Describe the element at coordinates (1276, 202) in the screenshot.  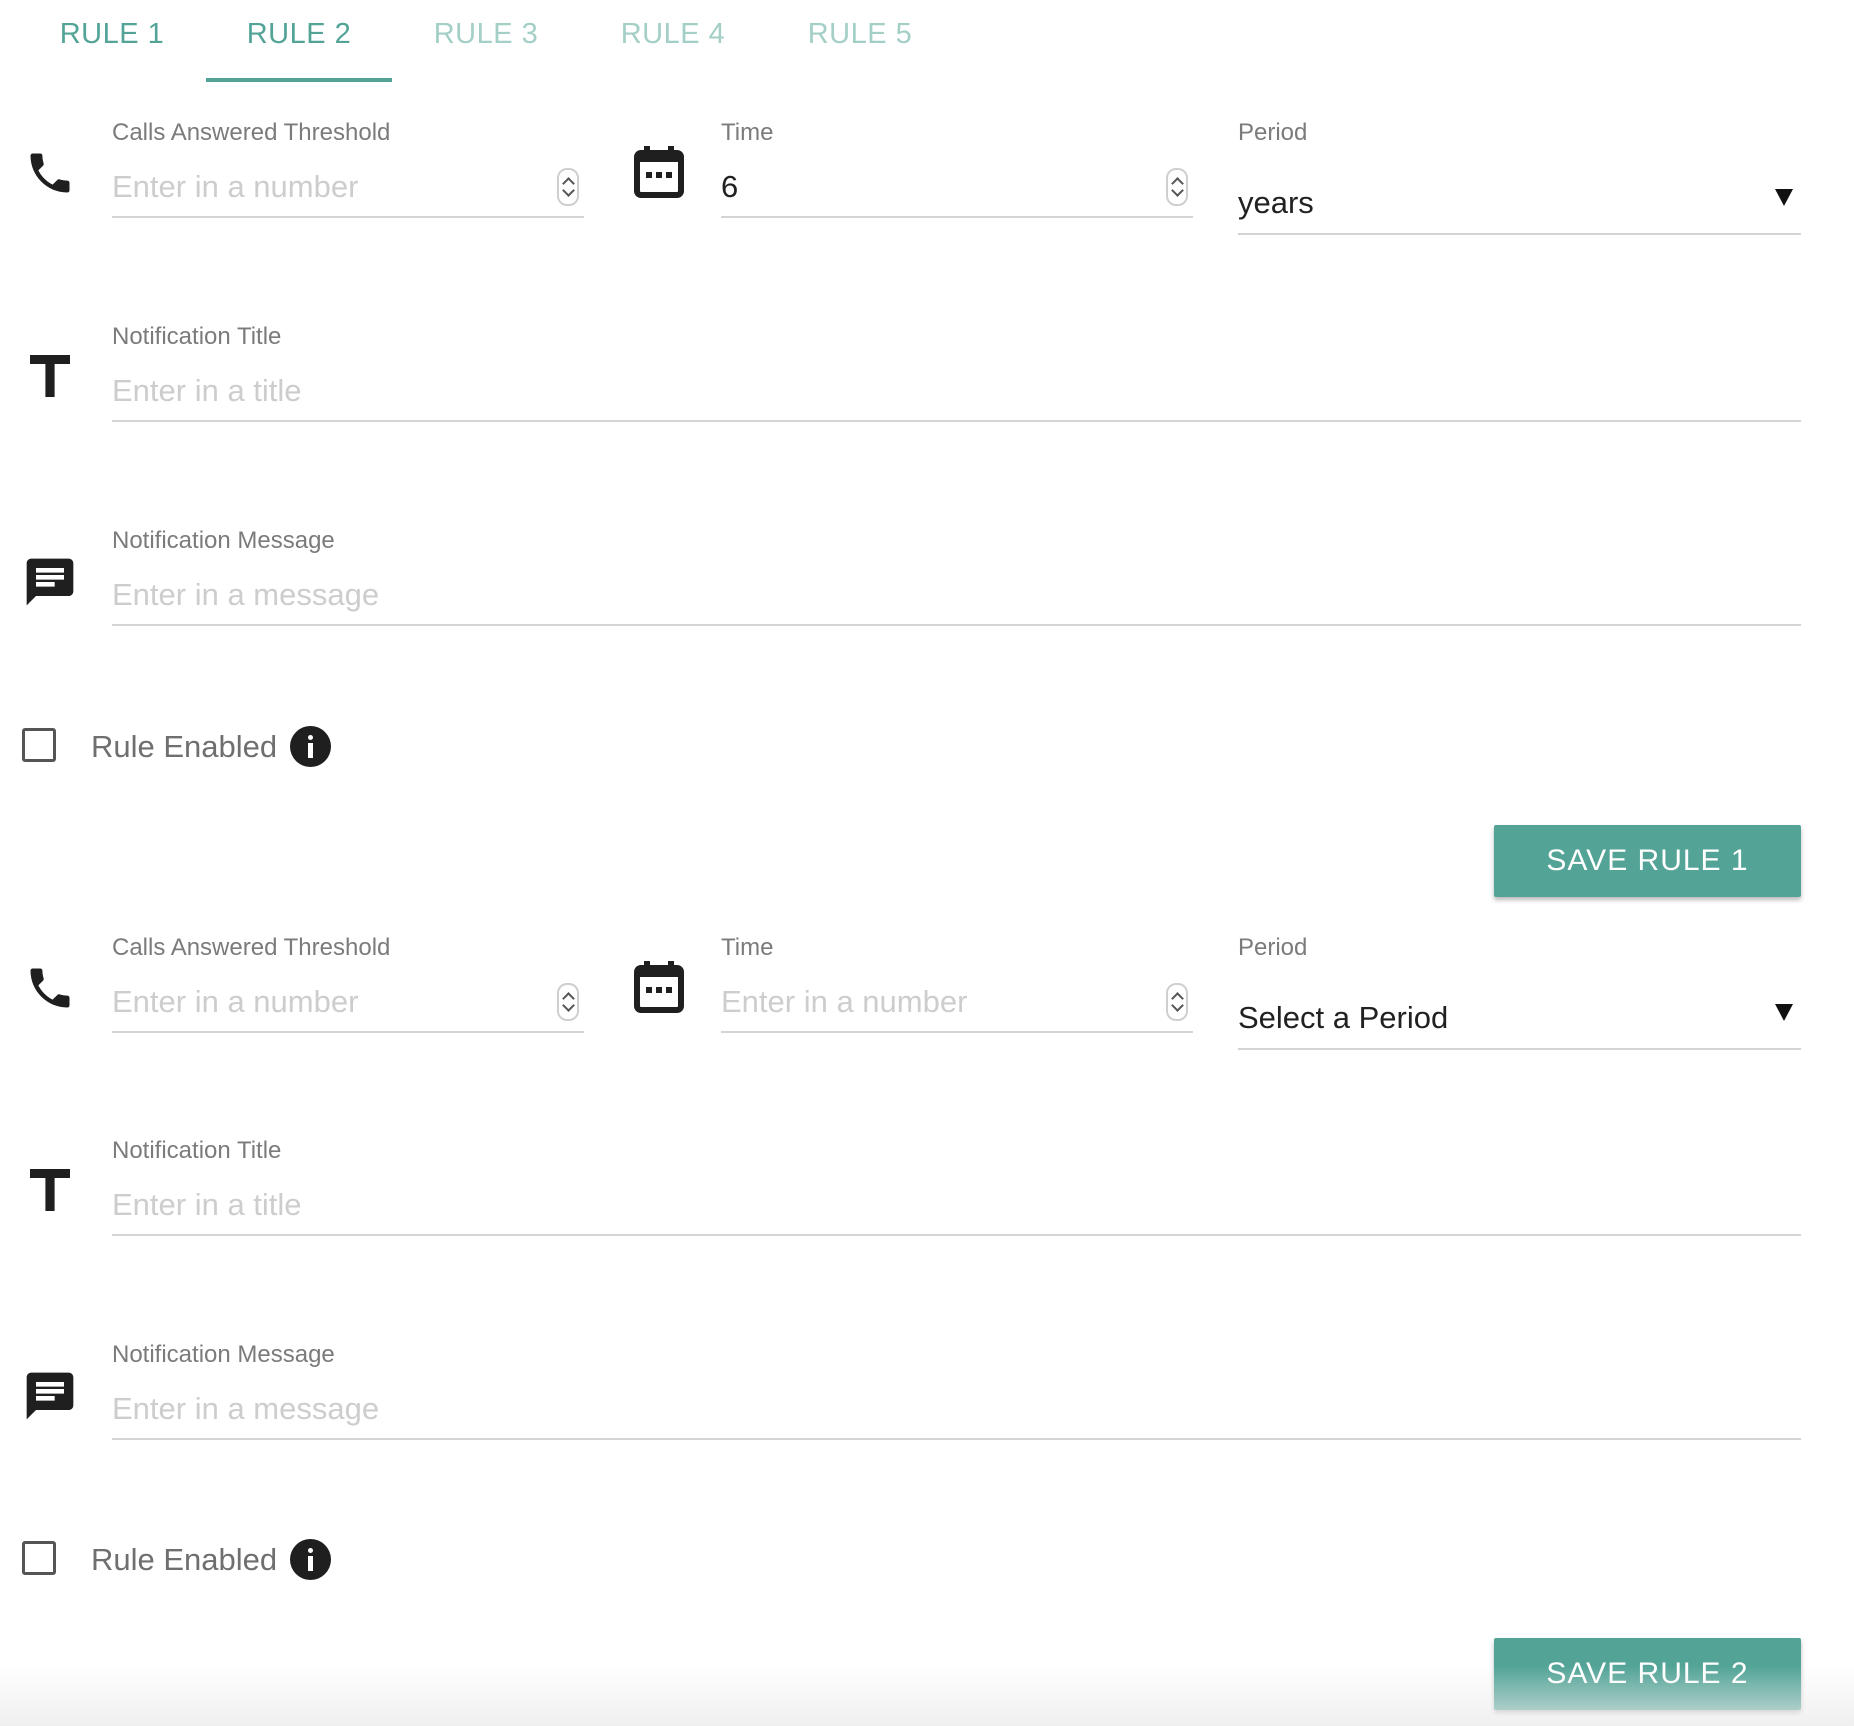
I see `period-select-value: years` at that location.